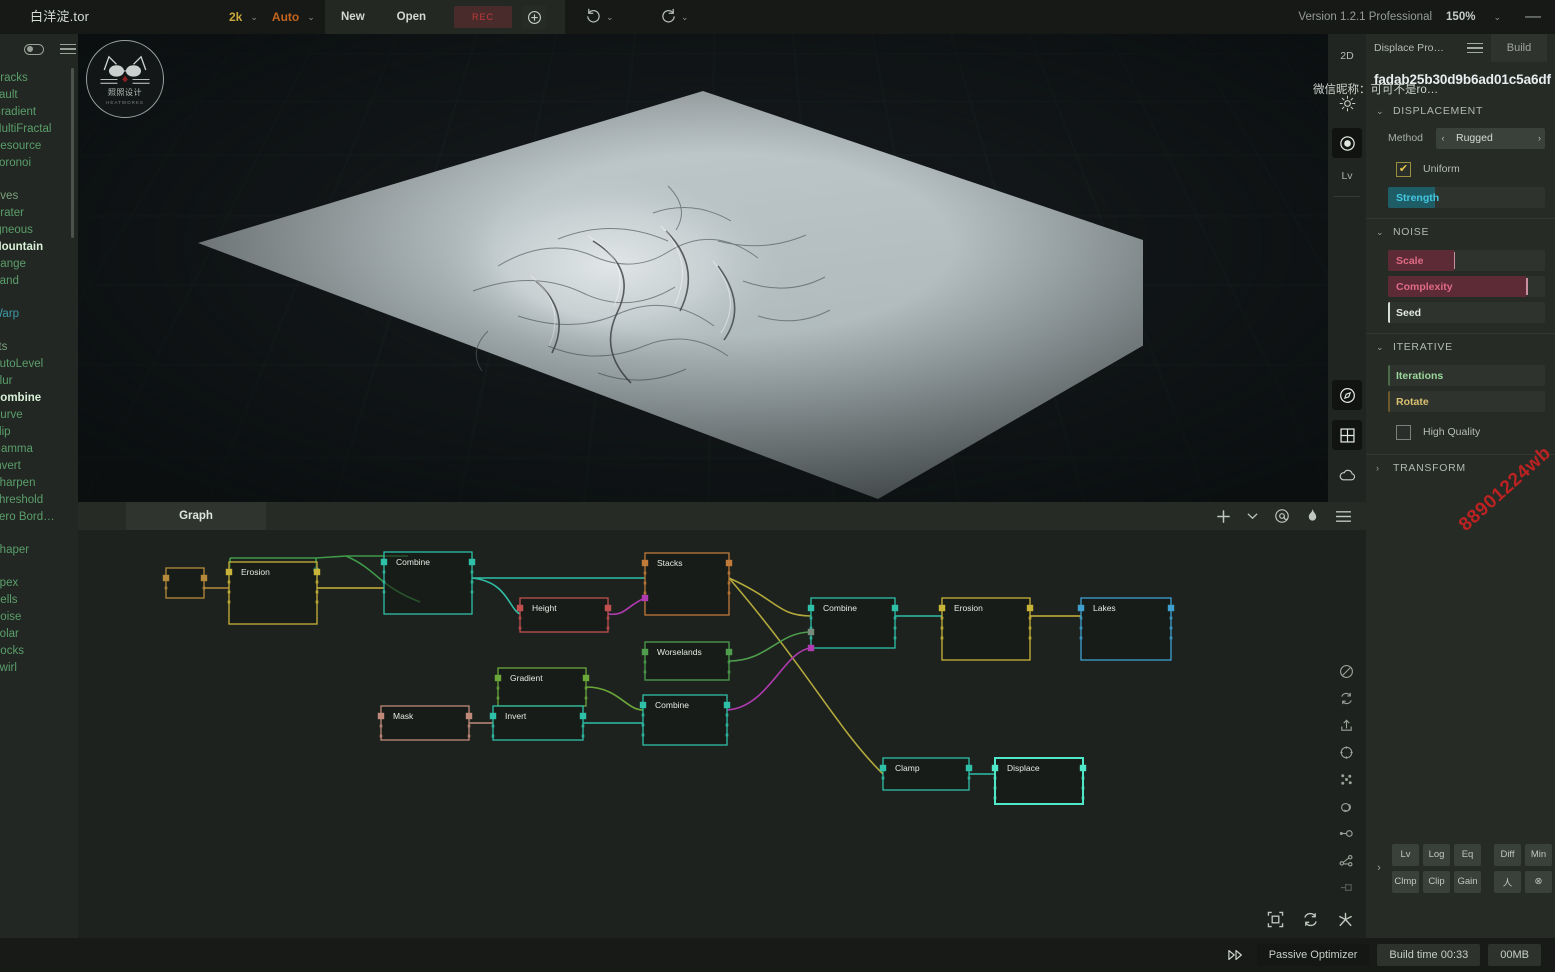 The width and height of the screenshot is (1555, 972). I want to click on graph-node-clamp: Clamp, so click(926, 774).